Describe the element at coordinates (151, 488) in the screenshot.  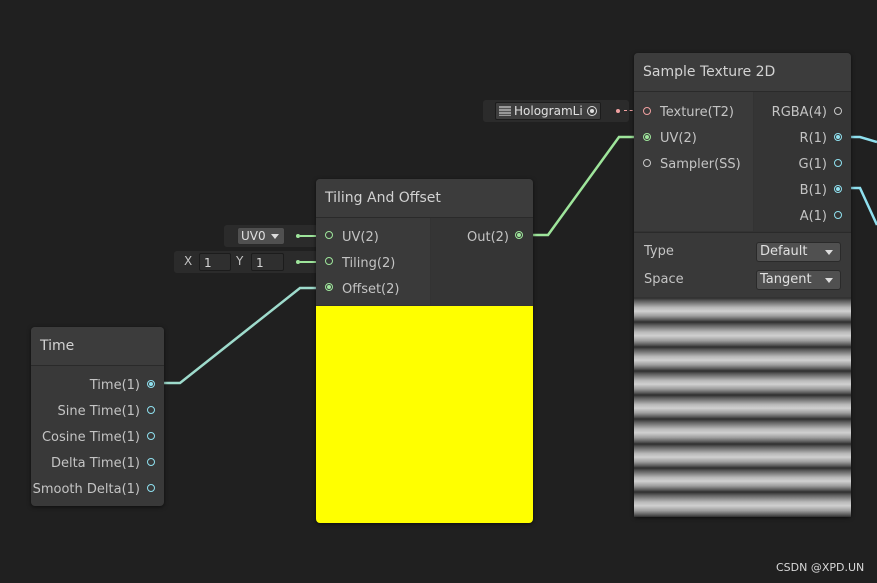
I see `smooth-delta-output-port` at that location.